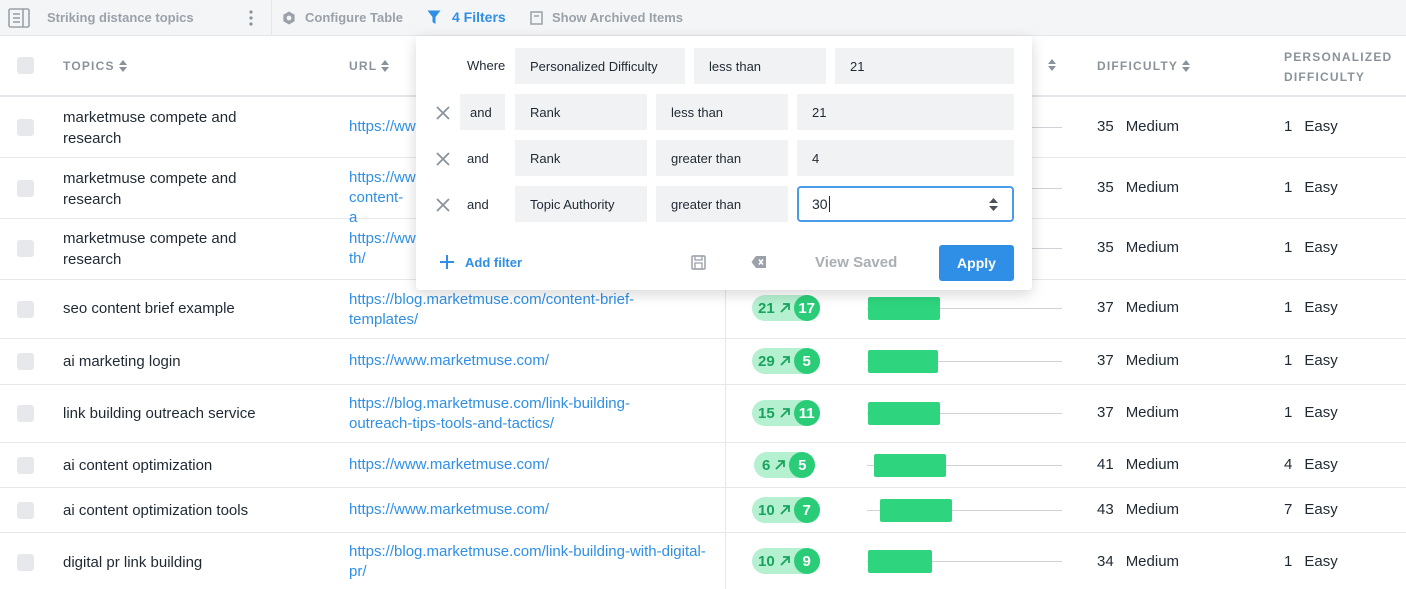  I want to click on filter-icon, so click(434, 17).